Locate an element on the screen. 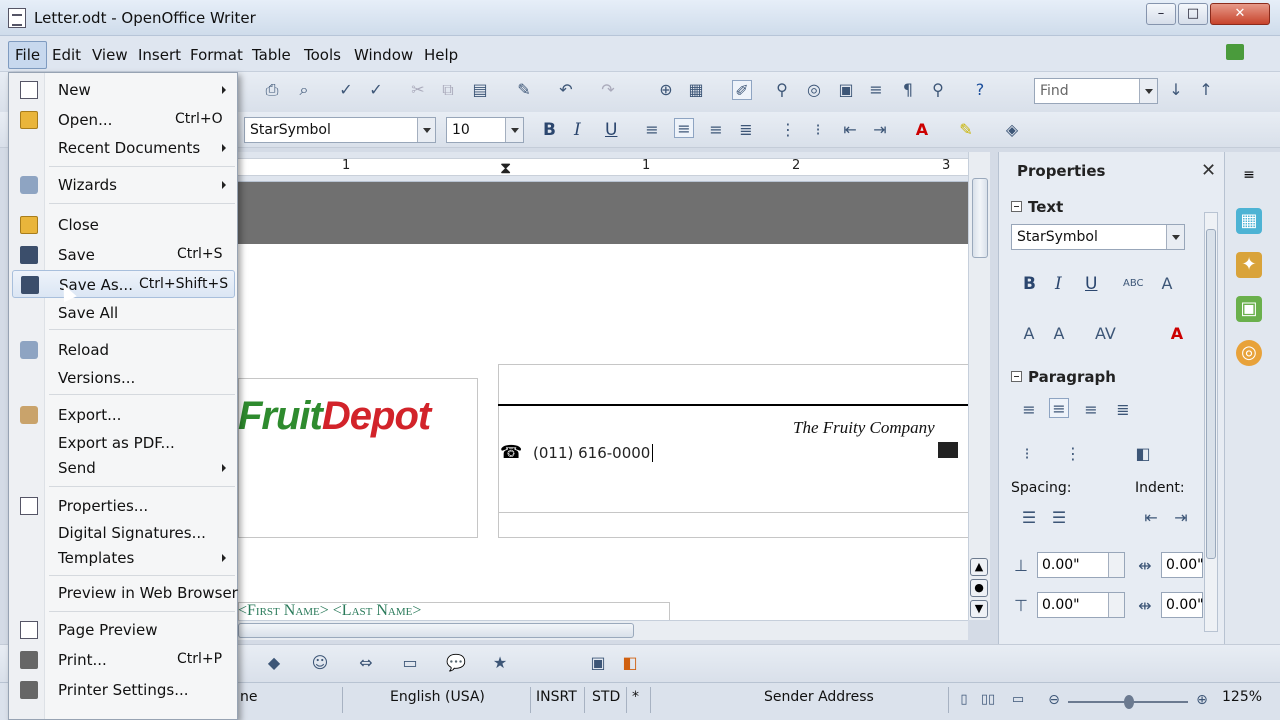 The width and height of the screenshot is (1280, 720). indent-after-field: 0.00" is located at coordinates (1182, 605).